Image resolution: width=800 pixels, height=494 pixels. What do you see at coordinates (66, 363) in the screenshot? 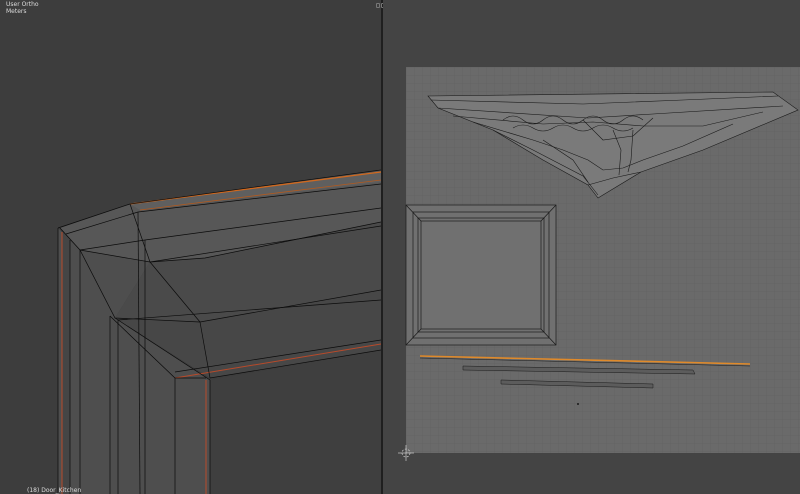
I see `jamb-edge` at bounding box center [66, 363].